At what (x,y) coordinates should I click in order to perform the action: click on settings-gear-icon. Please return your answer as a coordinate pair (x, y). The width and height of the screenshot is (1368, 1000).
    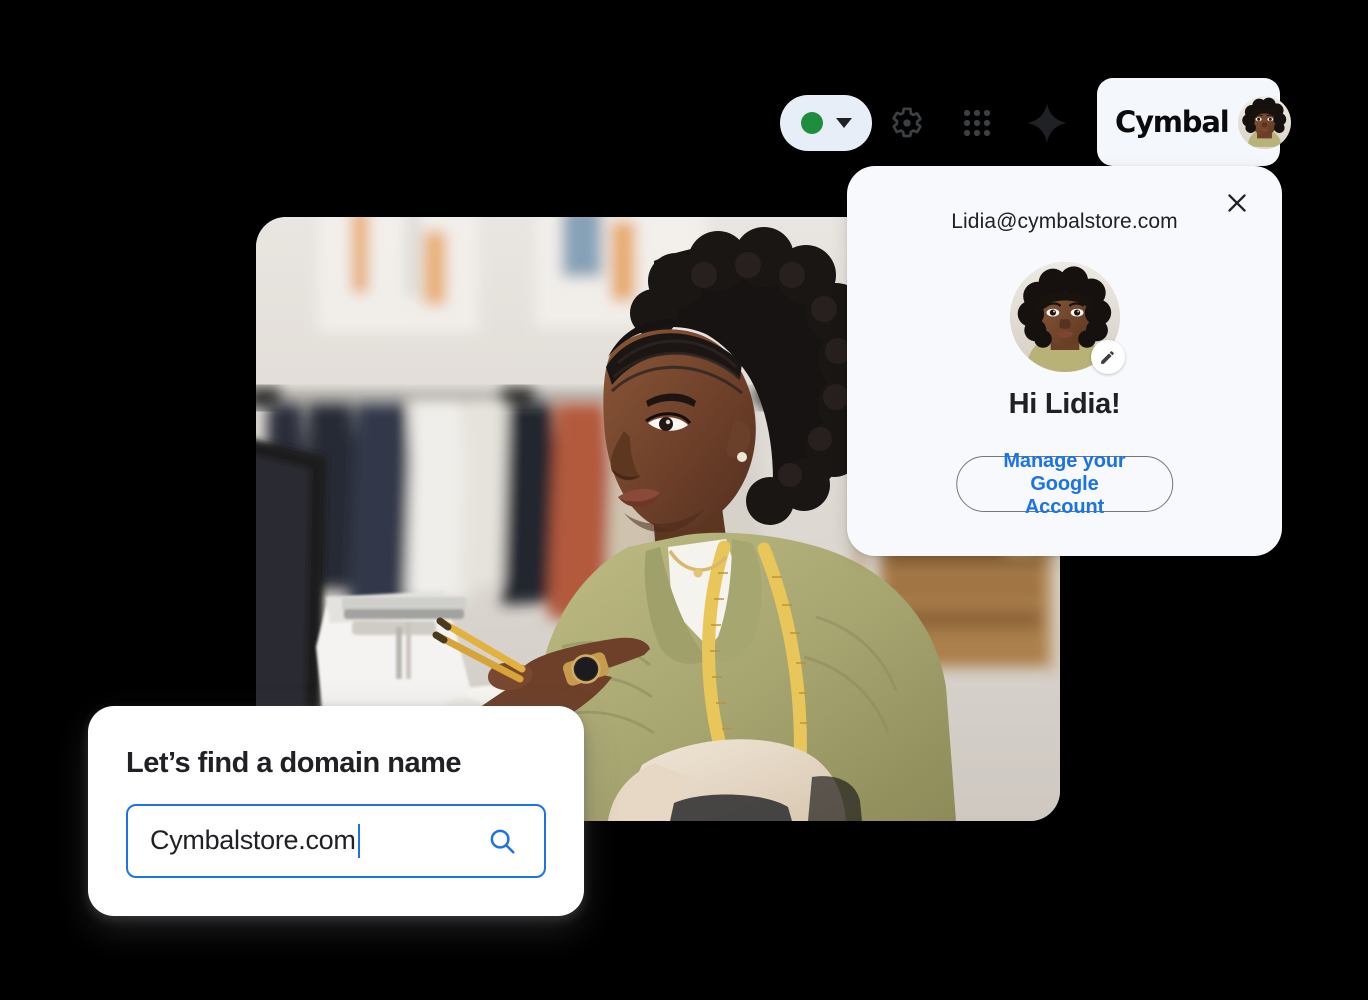
    Looking at the image, I should click on (907, 123).